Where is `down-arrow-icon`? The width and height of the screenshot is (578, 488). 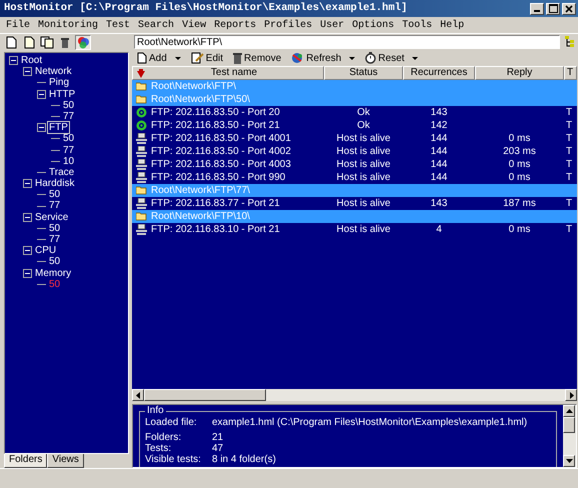 down-arrow-icon is located at coordinates (569, 461).